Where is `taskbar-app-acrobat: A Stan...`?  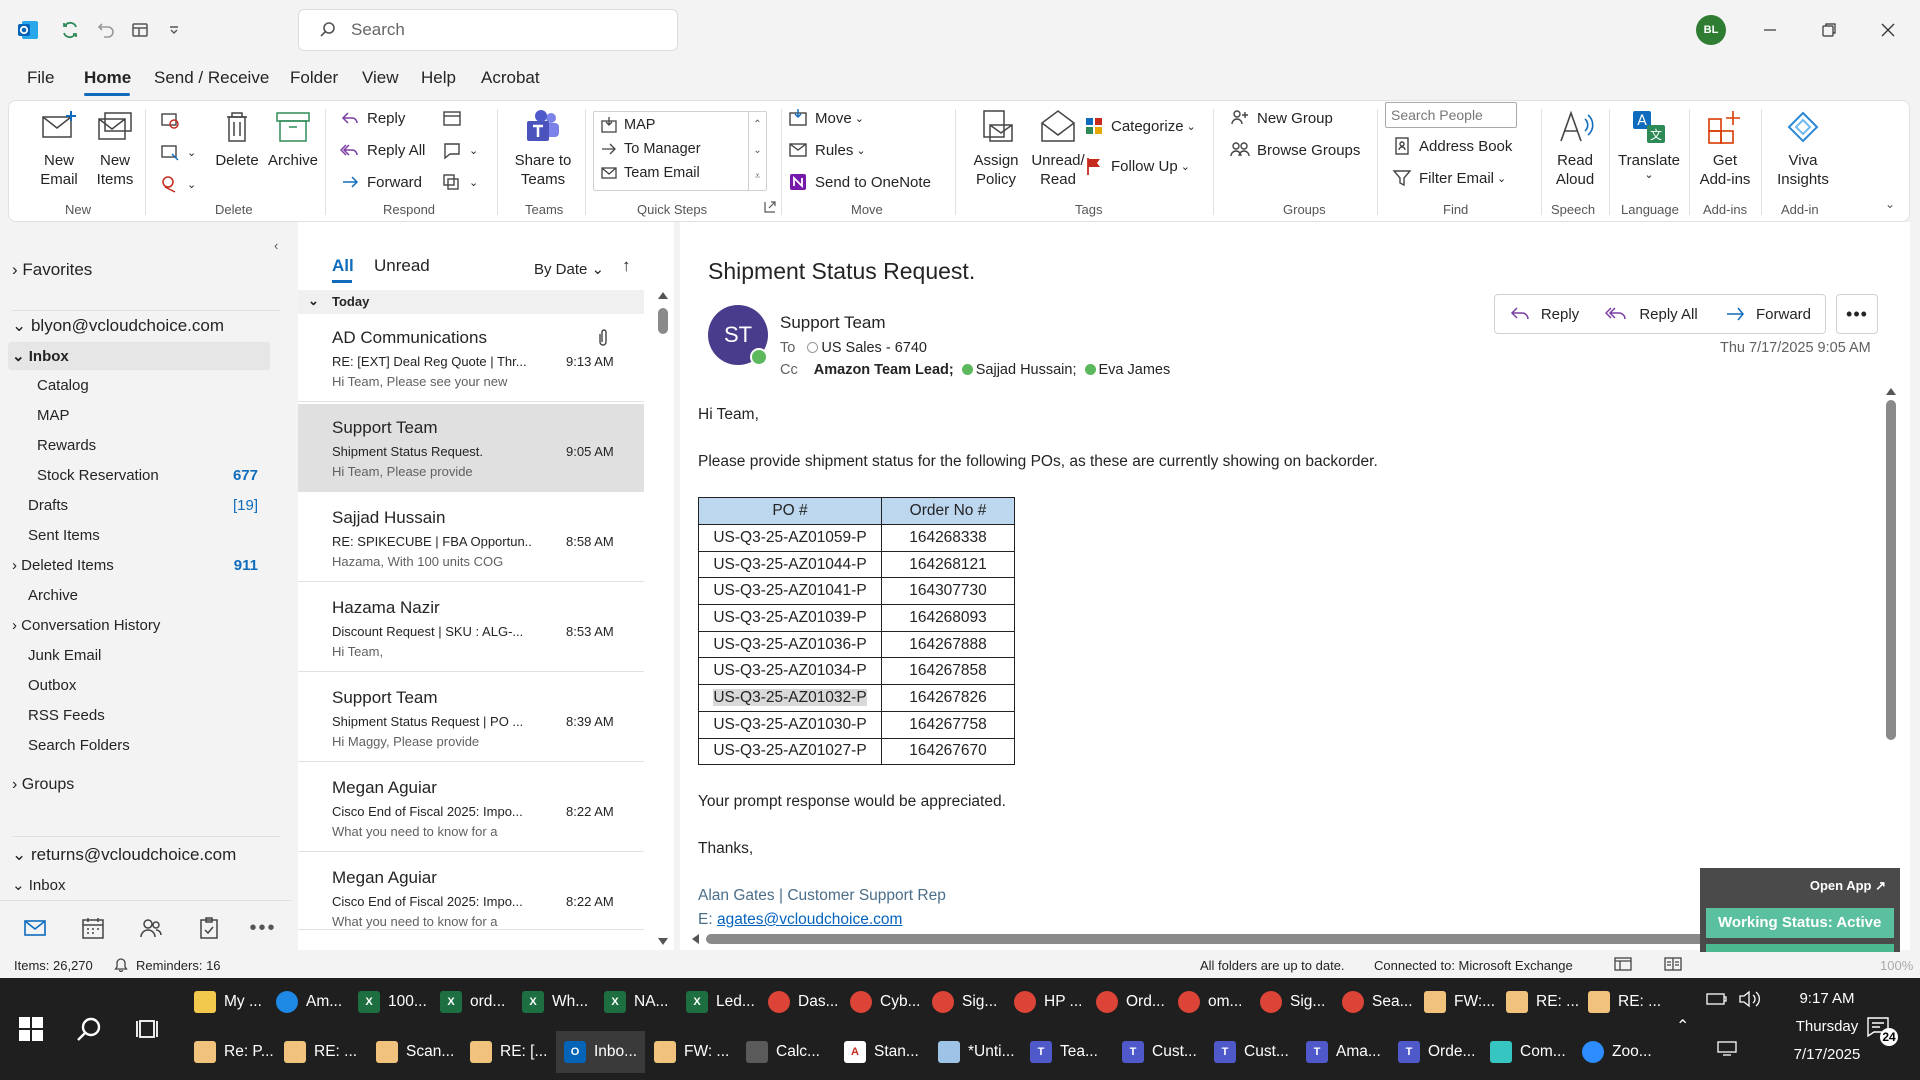 taskbar-app-acrobat: A Stan... is located at coordinates (881, 1052).